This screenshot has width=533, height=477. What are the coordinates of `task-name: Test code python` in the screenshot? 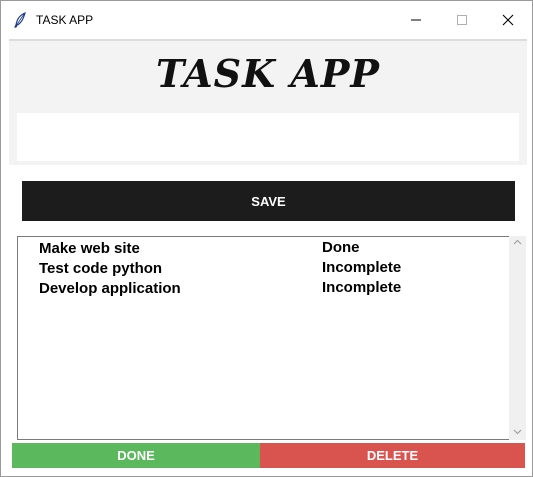 It's located at (101, 268).